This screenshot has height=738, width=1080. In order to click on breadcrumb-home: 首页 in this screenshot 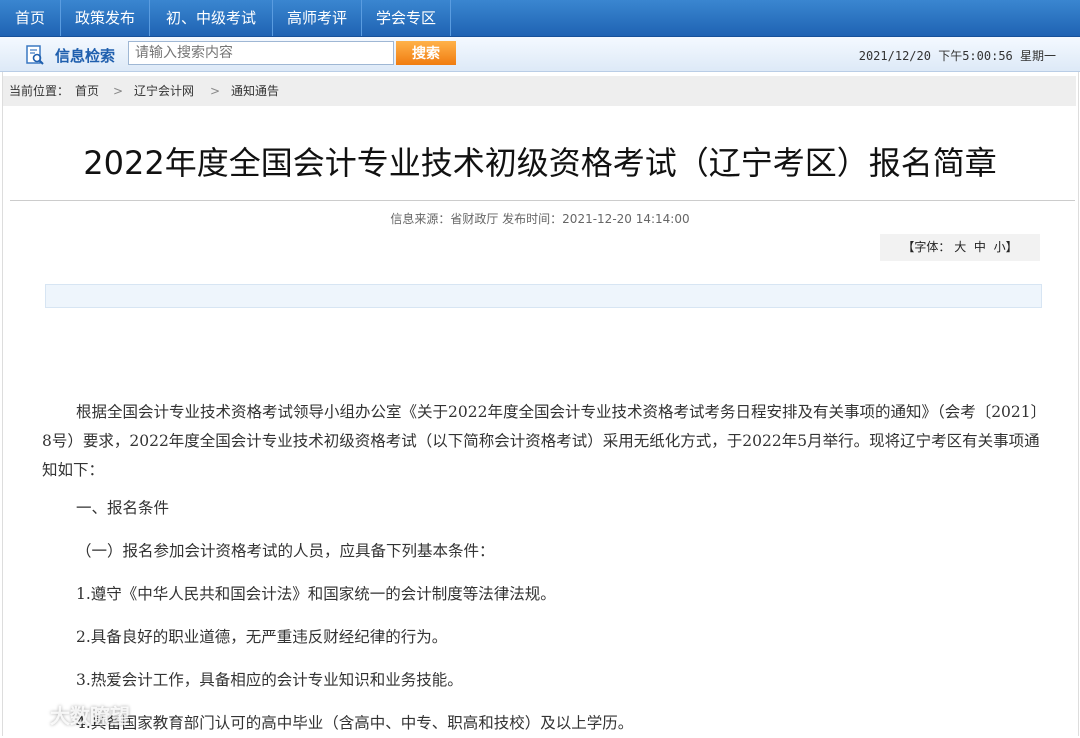, I will do `click(87, 91)`.